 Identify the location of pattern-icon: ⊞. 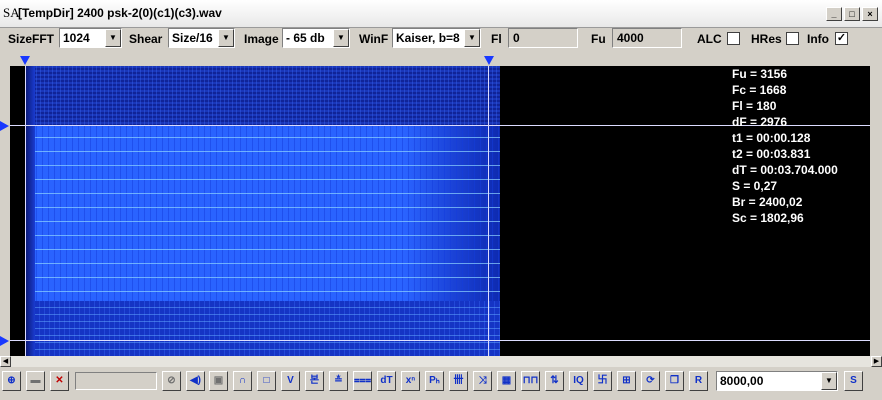
(626, 380).